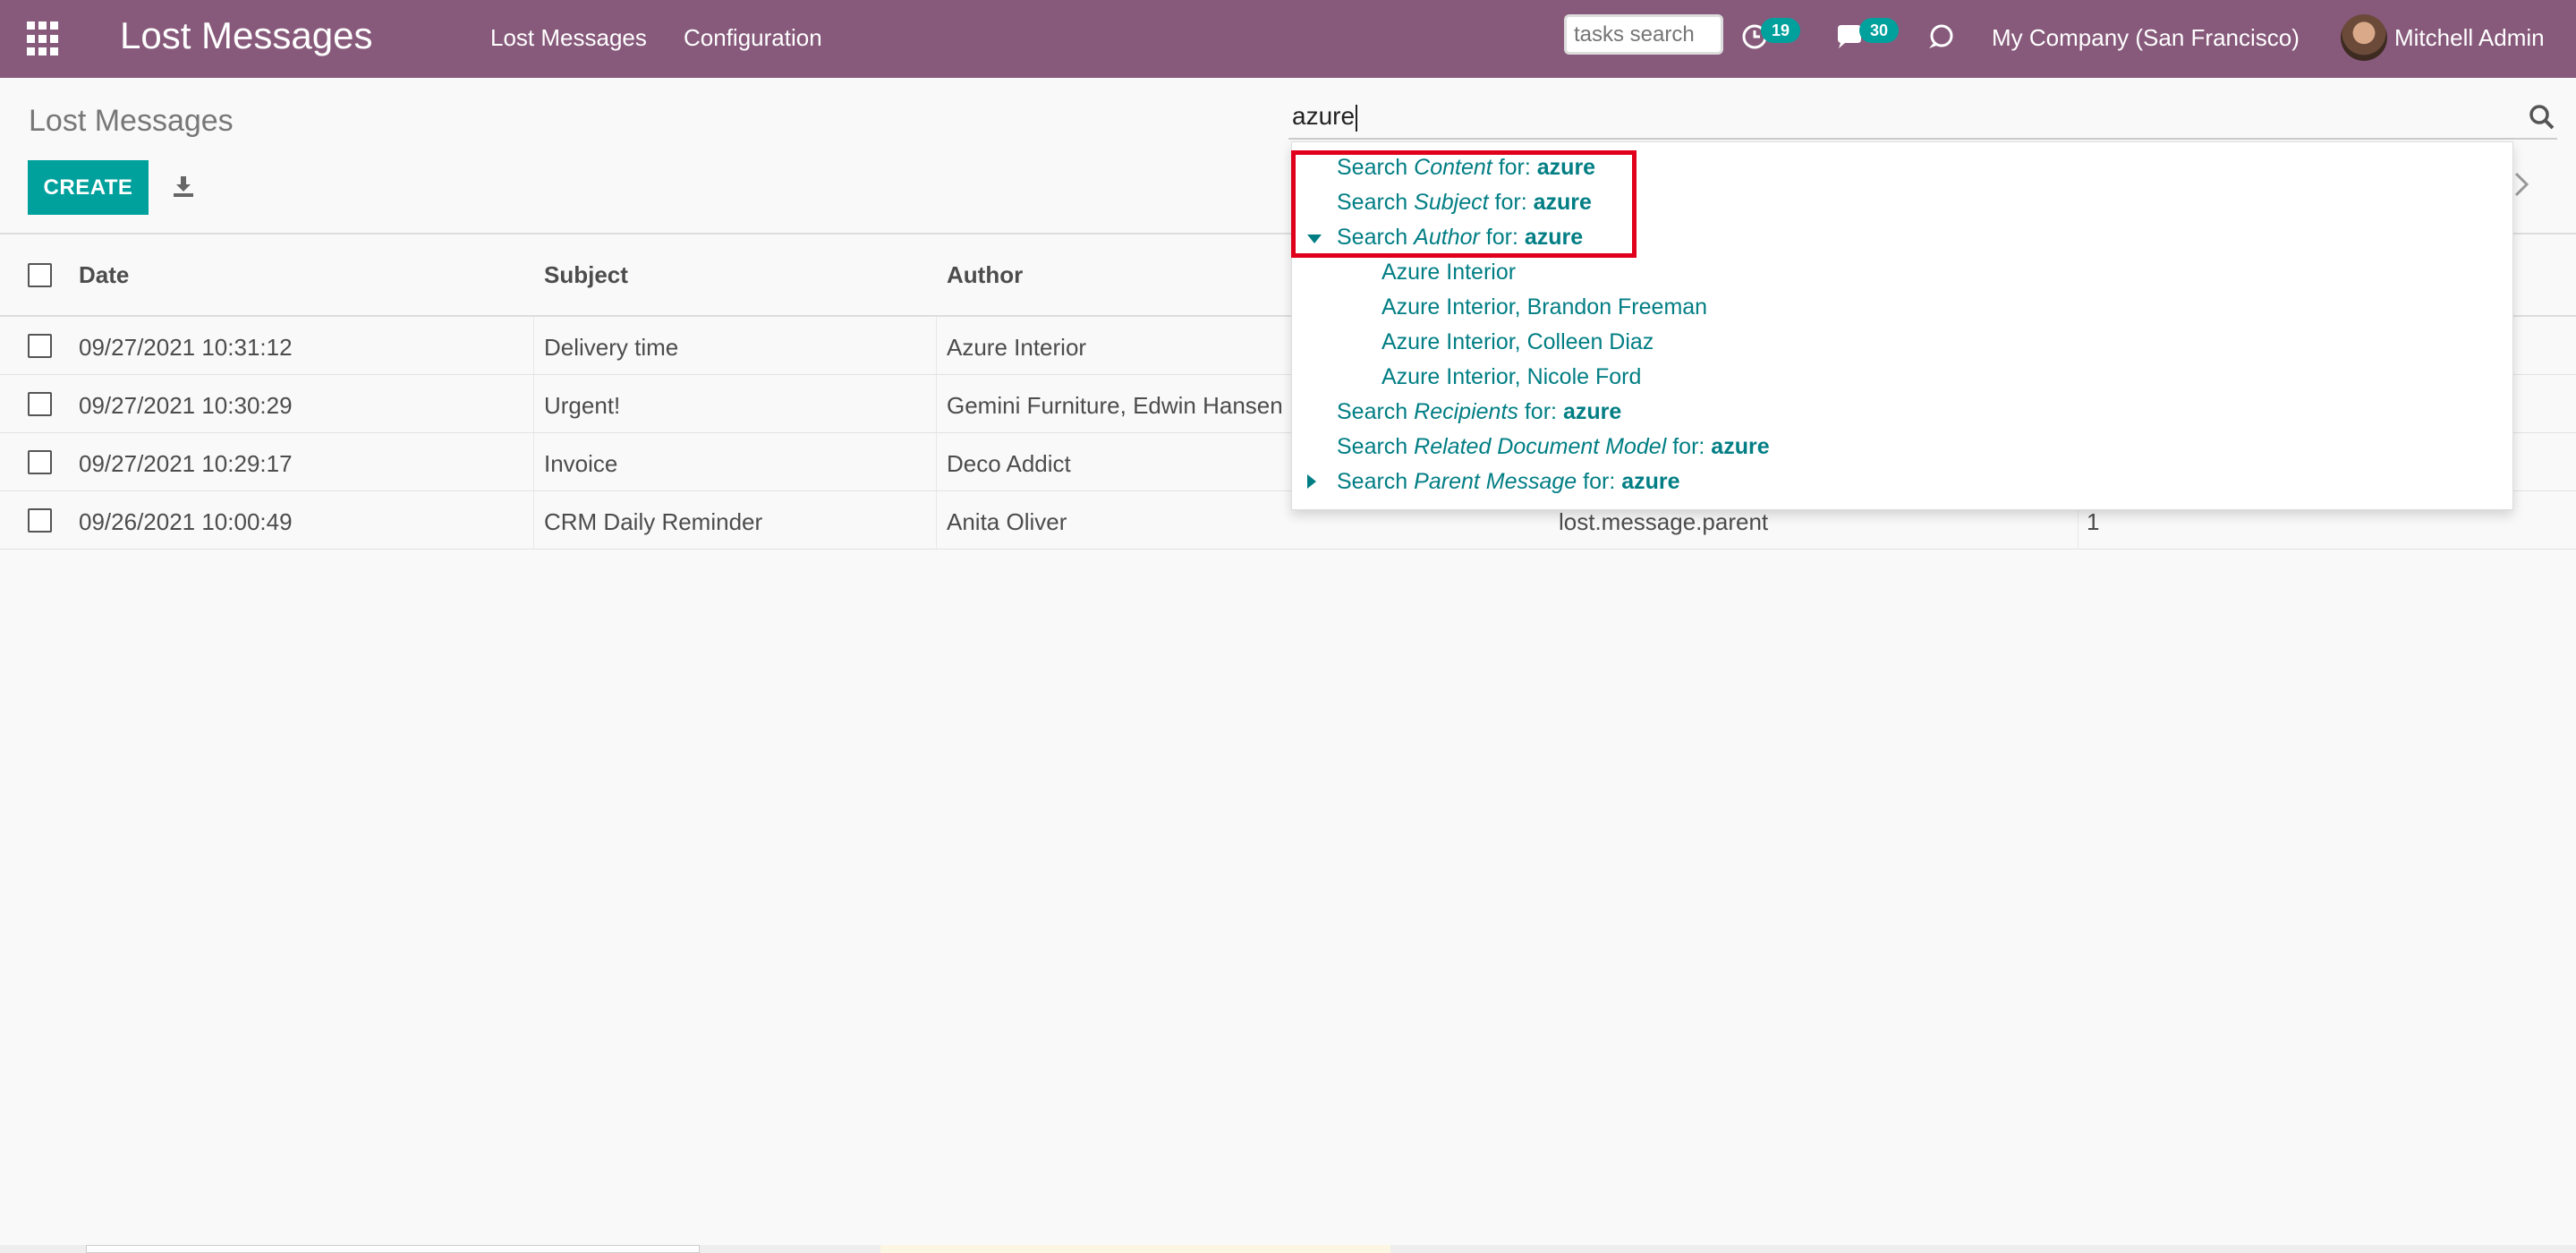 The image size is (2576, 1253). I want to click on row-date: 09/27/2021 10:30:29, so click(186, 405).